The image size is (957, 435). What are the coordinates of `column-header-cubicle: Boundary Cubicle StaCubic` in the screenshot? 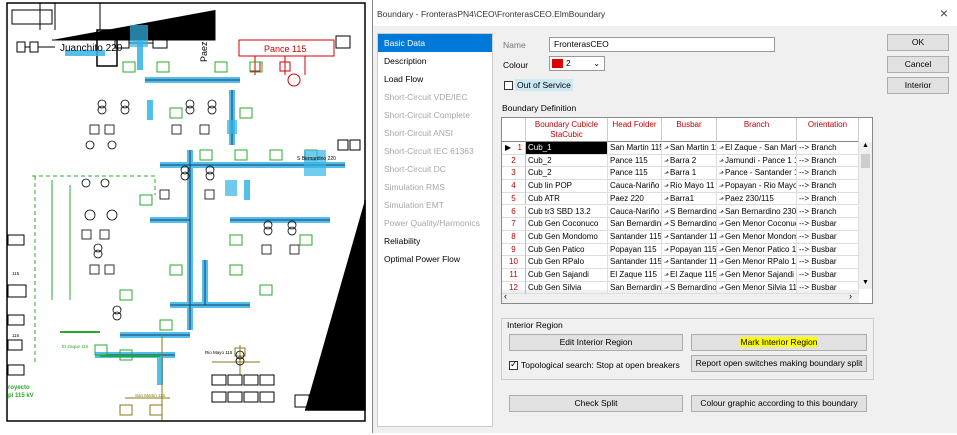 It's located at (567, 130).